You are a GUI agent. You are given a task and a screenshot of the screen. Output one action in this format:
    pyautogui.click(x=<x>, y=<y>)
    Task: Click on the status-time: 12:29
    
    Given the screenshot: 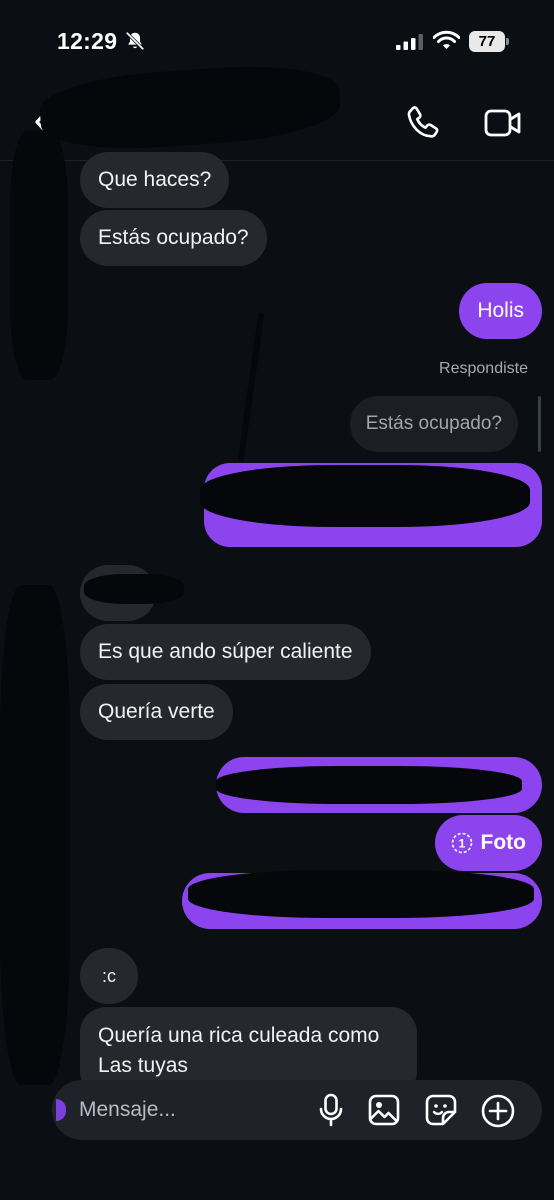 What is the action you would take?
    pyautogui.click(x=87, y=41)
    